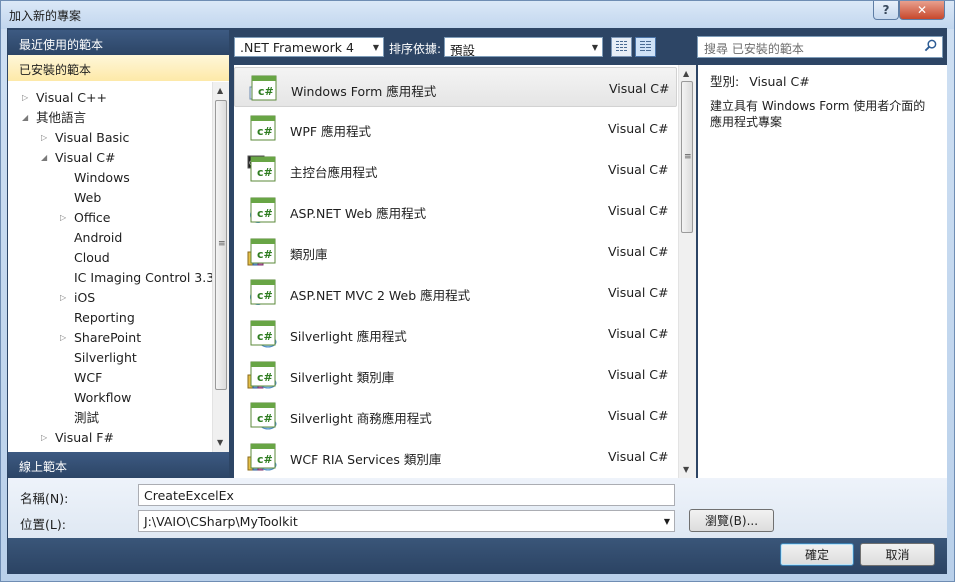 This screenshot has height=582, width=955. Describe the element at coordinates (331, 131) in the screenshot. I see `template-name: WPF 應用程式` at that location.